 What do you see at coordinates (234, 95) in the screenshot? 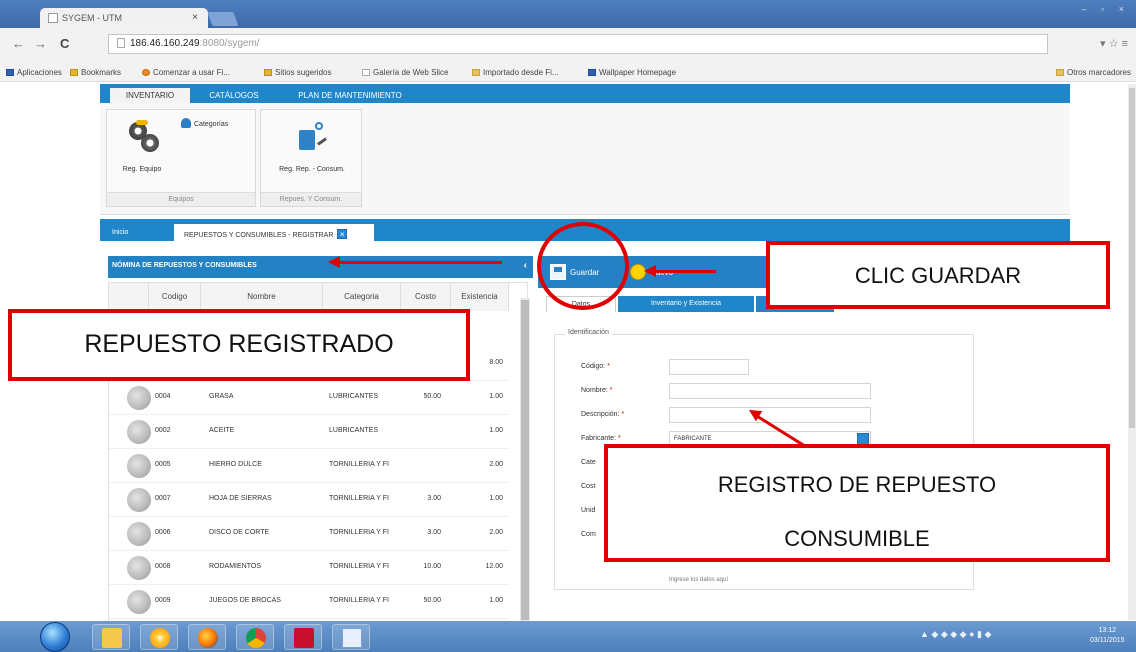
I see `tab-catalogos: CATÁLOGOS` at bounding box center [234, 95].